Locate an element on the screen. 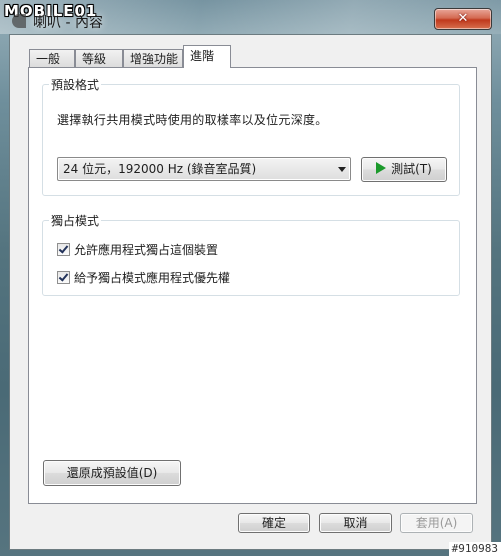 The height and width of the screenshot is (556, 501). allow-exclusive-checkbox is located at coordinates (63, 249).